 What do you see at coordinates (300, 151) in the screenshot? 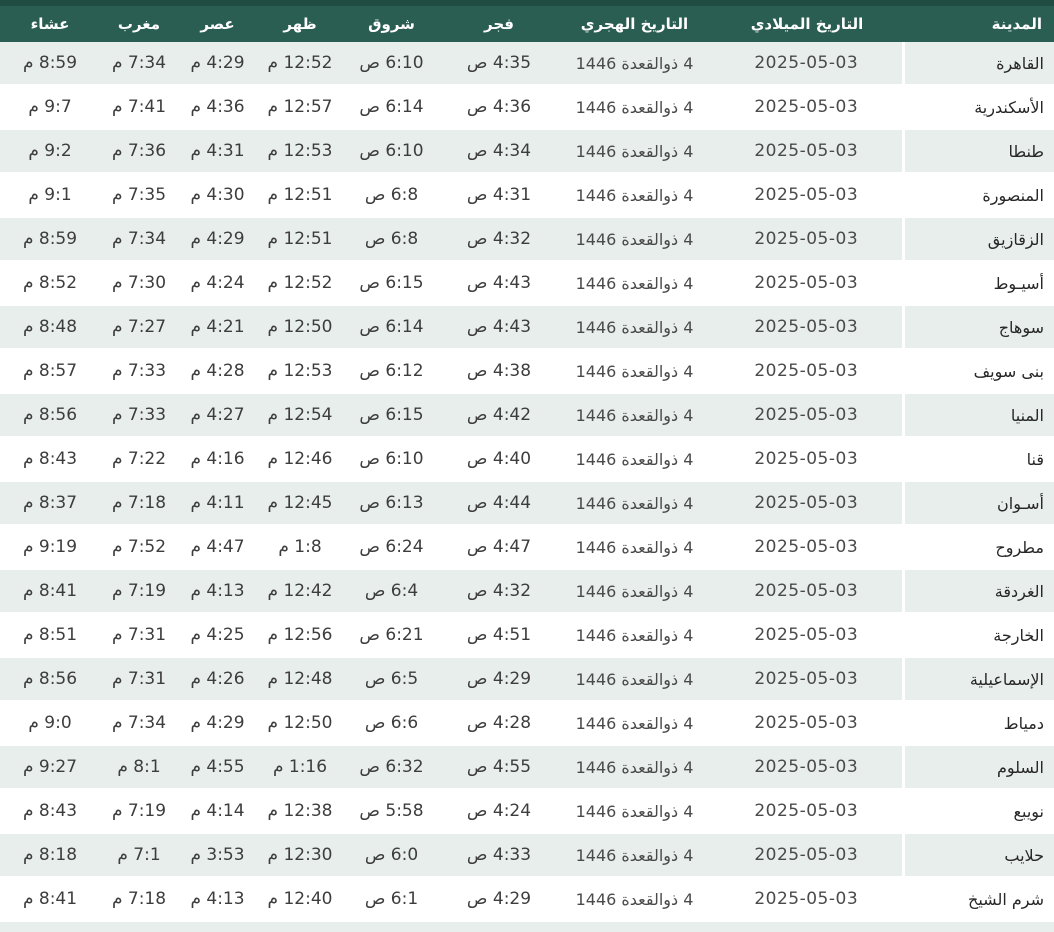
I see `cell-dhuhr-time: 12:53 م` at bounding box center [300, 151].